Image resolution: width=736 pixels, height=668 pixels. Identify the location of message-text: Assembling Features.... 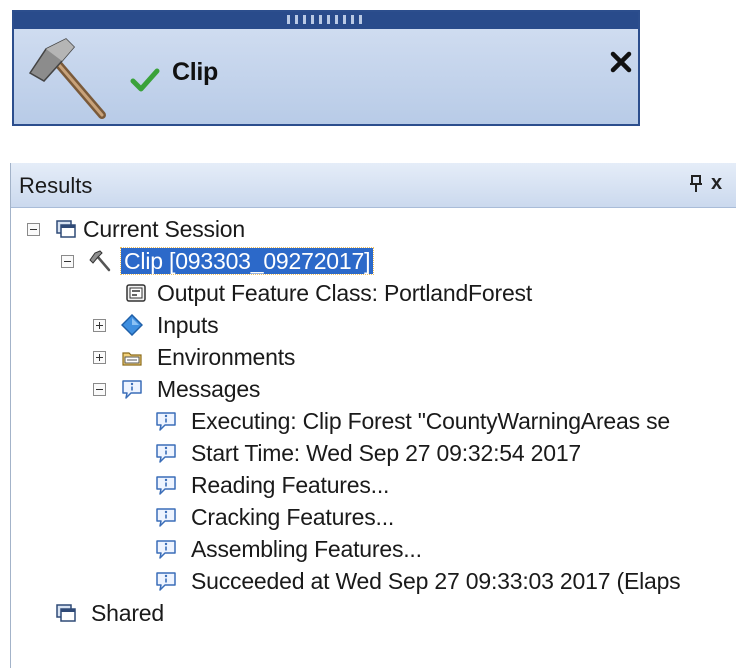
(306, 549).